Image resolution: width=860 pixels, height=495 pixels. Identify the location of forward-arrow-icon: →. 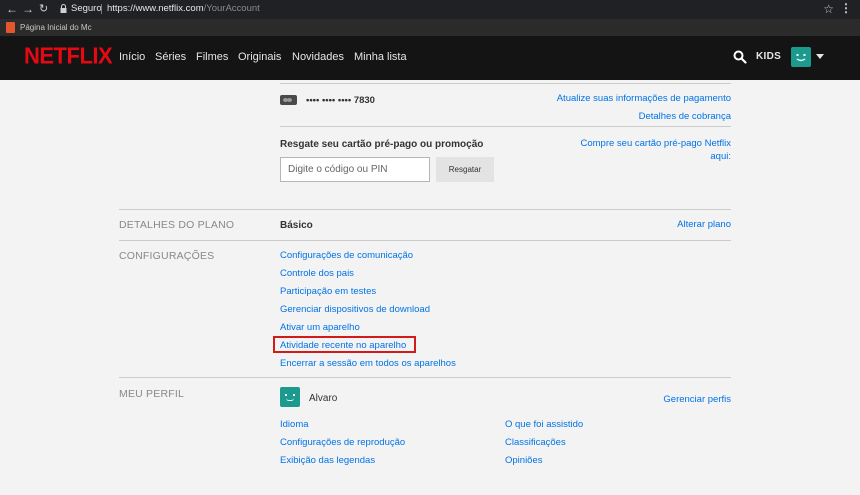
(28, 9).